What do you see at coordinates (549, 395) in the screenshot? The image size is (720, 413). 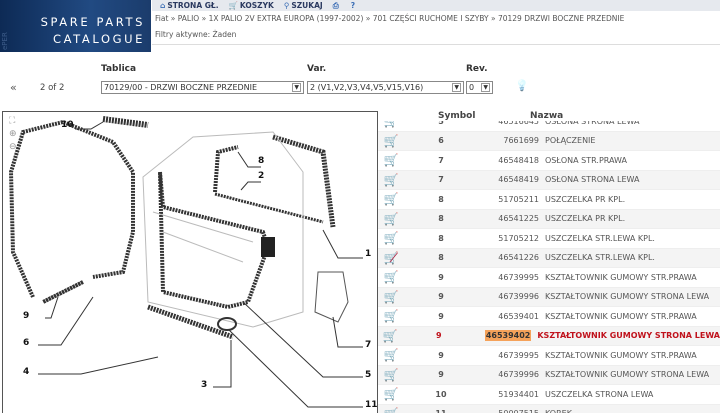 I see `table-row: 🛒 10 51934401 USZCZELKA STRONA LEWA` at bounding box center [549, 395].